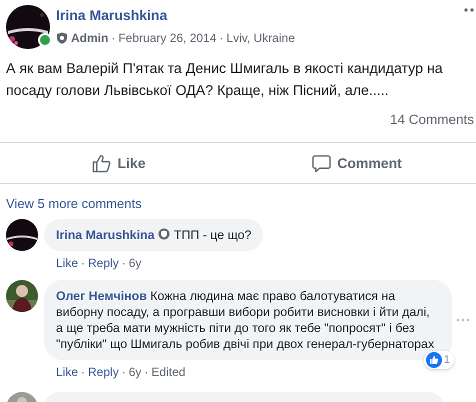 The image size is (476, 402). I want to click on more-icon, so click(470, 10).